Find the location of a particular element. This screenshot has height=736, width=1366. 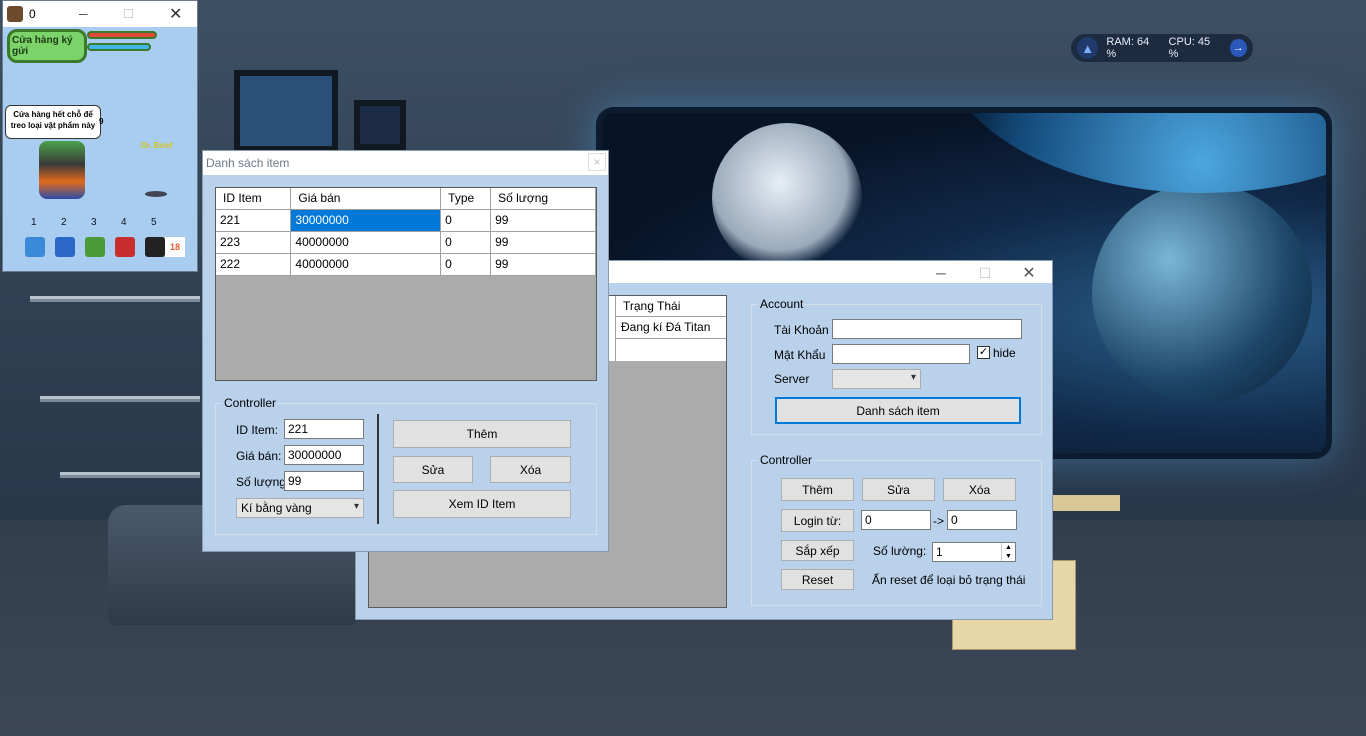

item-controller-label: Controller is located at coordinates (250, 403).